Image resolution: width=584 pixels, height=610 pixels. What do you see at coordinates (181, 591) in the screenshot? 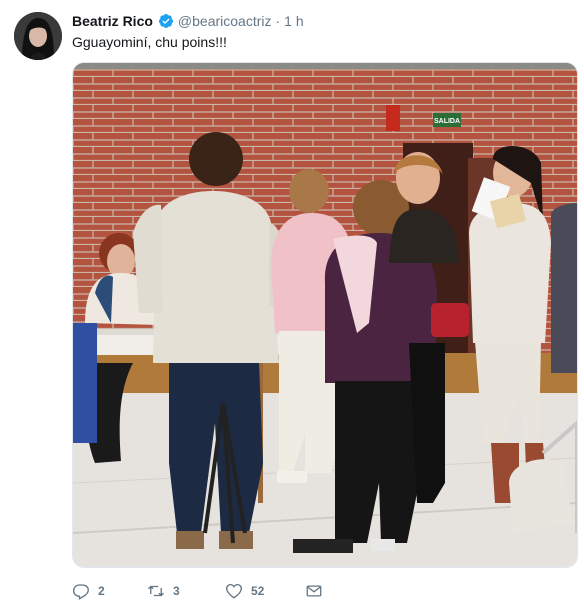
I see `retweet-button: 3` at bounding box center [181, 591].